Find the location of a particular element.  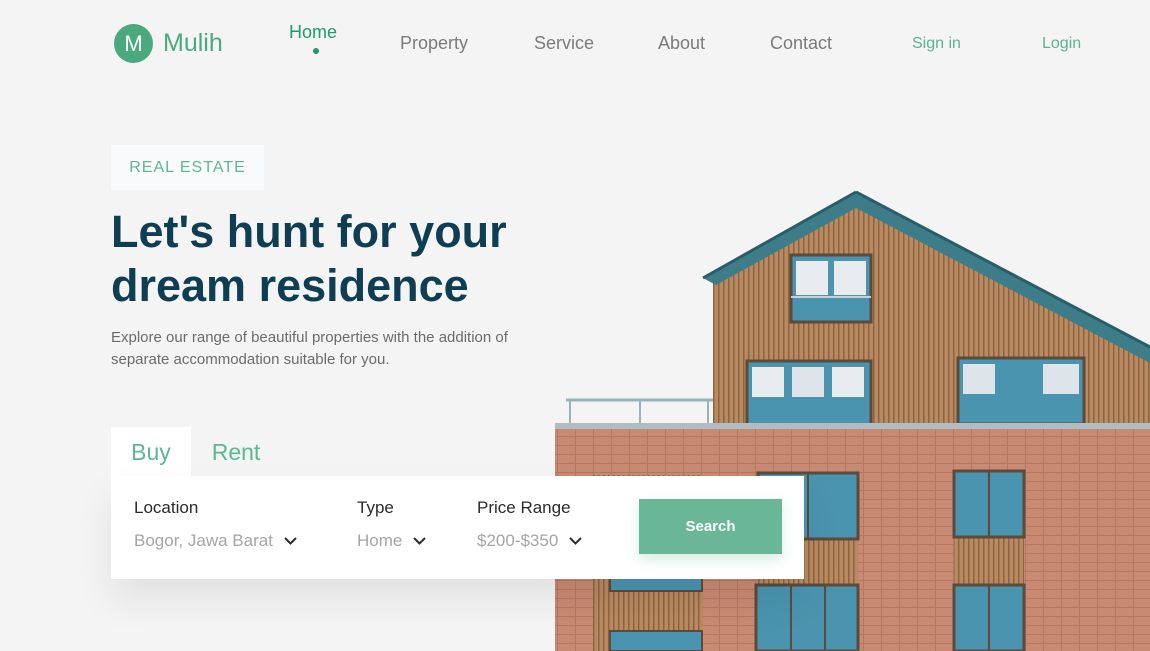

price-range-value: $200-$350 is located at coordinates (518, 540).